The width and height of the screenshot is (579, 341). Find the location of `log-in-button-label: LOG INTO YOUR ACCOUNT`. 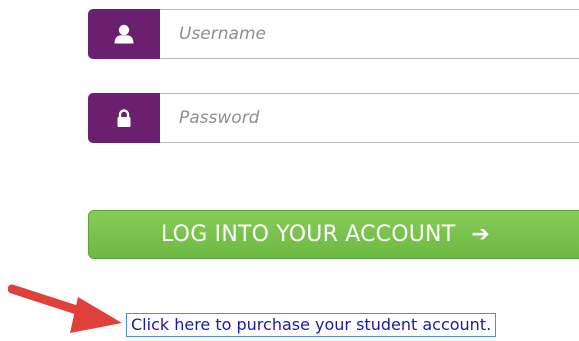

log-in-button-label: LOG INTO YOUR ACCOUNT is located at coordinates (308, 234).